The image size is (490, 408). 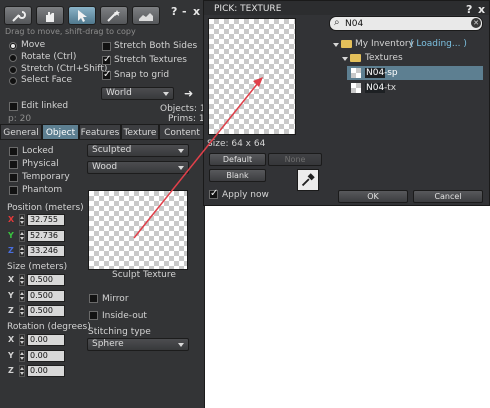 What do you see at coordinates (186, 119) in the screenshot?
I see `prims-count: Prims: 1` at bounding box center [186, 119].